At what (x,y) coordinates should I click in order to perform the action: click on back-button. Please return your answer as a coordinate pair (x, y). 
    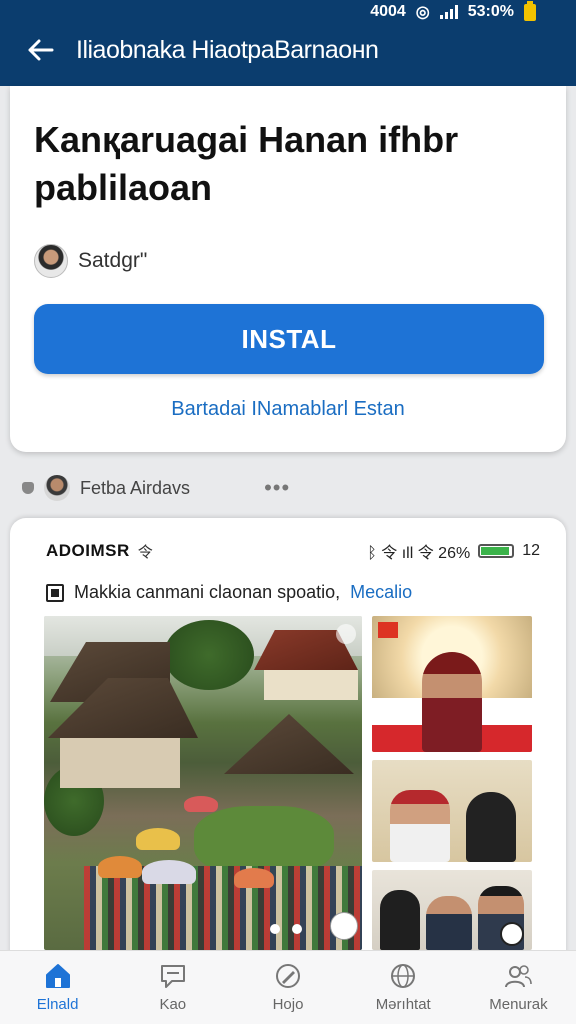
    Looking at the image, I should click on (40, 50).